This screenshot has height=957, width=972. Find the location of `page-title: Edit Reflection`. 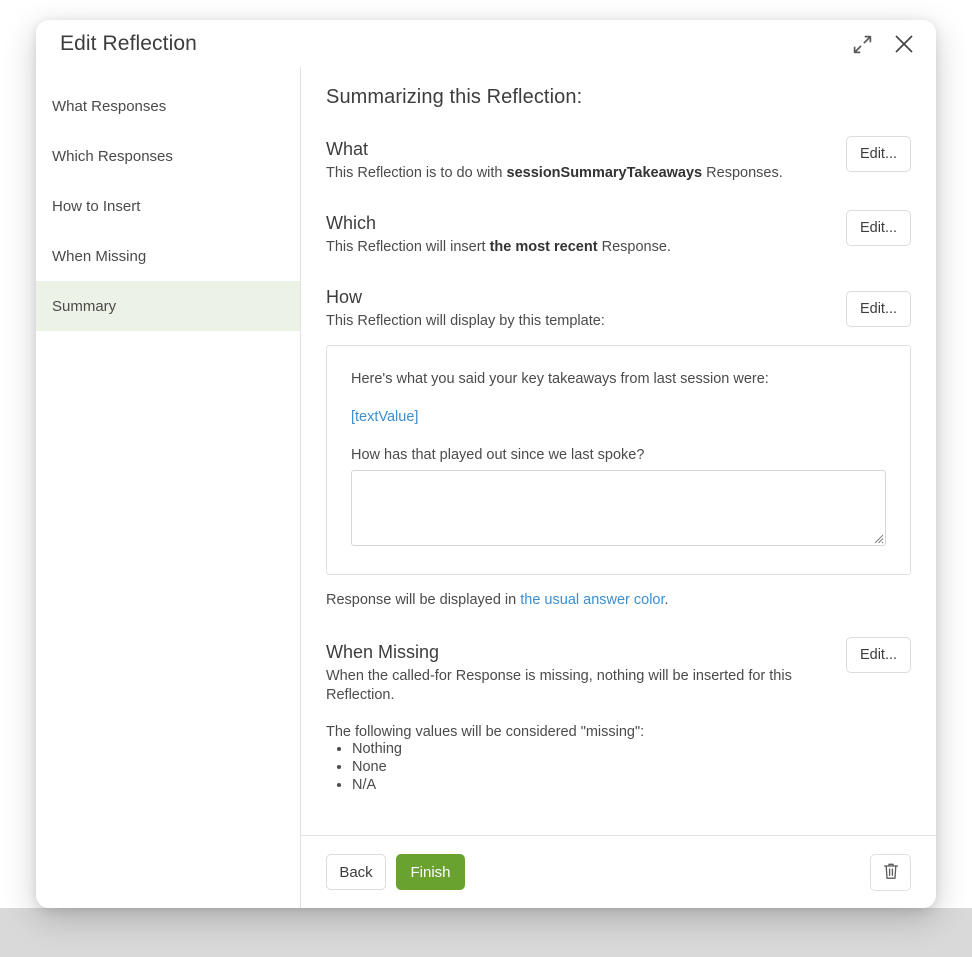

page-title: Edit Reflection is located at coordinates (128, 43).